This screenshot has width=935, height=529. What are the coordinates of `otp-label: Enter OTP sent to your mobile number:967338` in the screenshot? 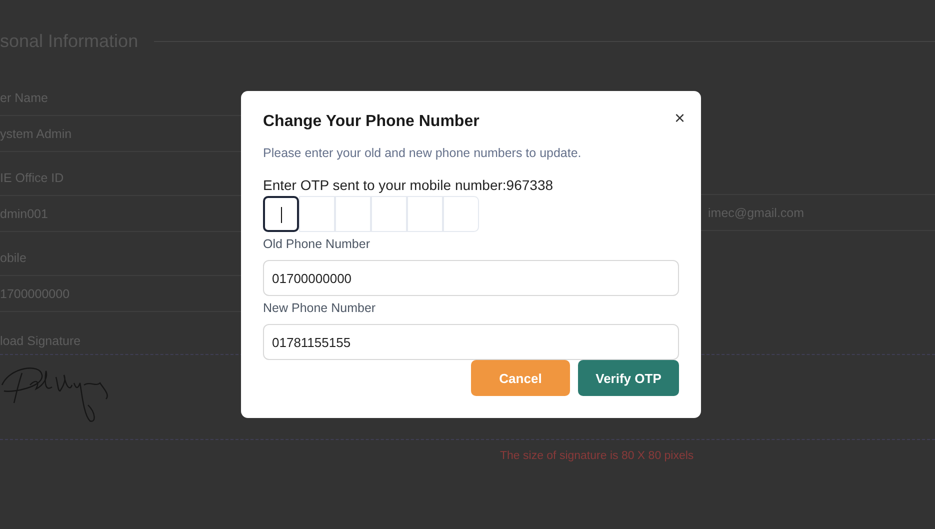 It's located at (408, 185).